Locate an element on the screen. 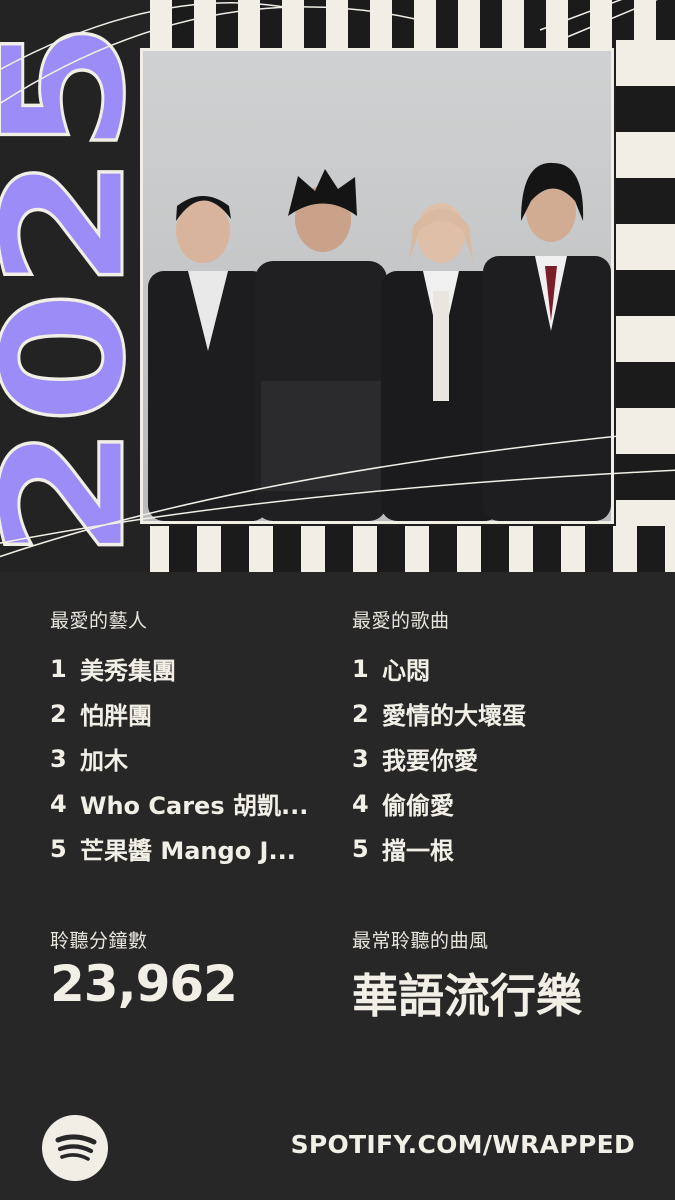 The height and width of the screenshot is (1200, 675). year-graphic: 2025 is located at coordinates (75, 286).